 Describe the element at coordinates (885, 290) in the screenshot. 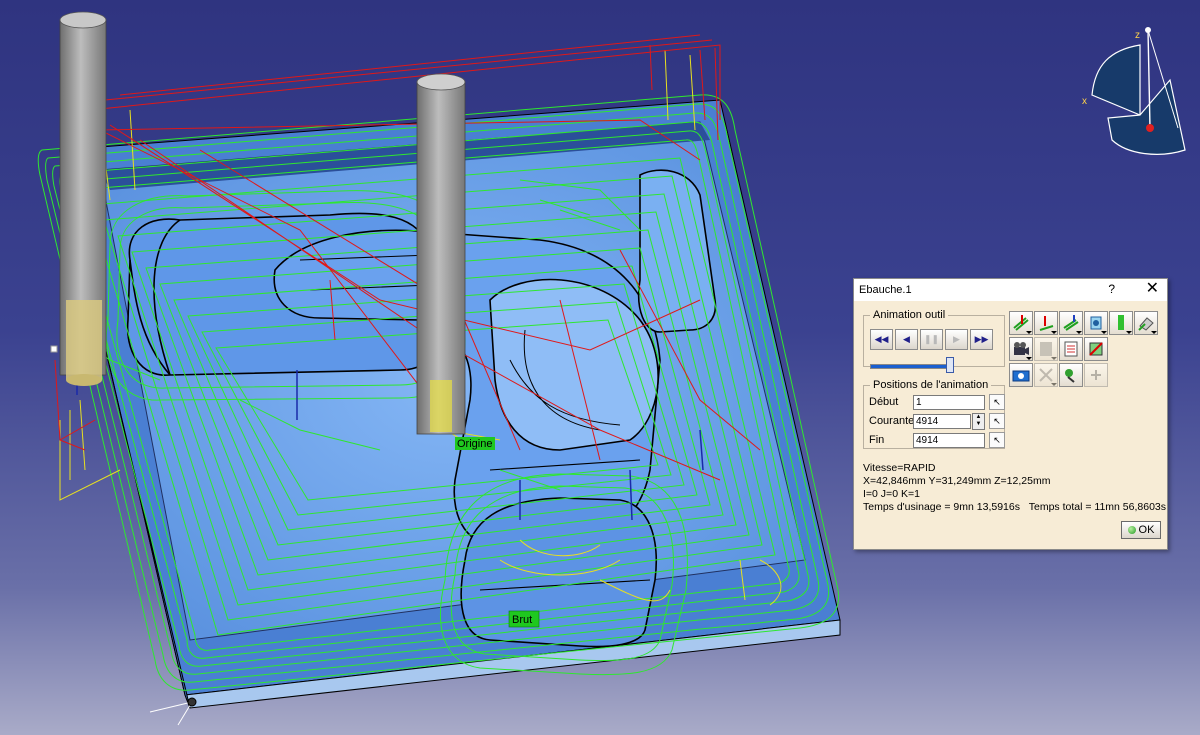

I see `dialog-title: Ebauche.1` at that location.